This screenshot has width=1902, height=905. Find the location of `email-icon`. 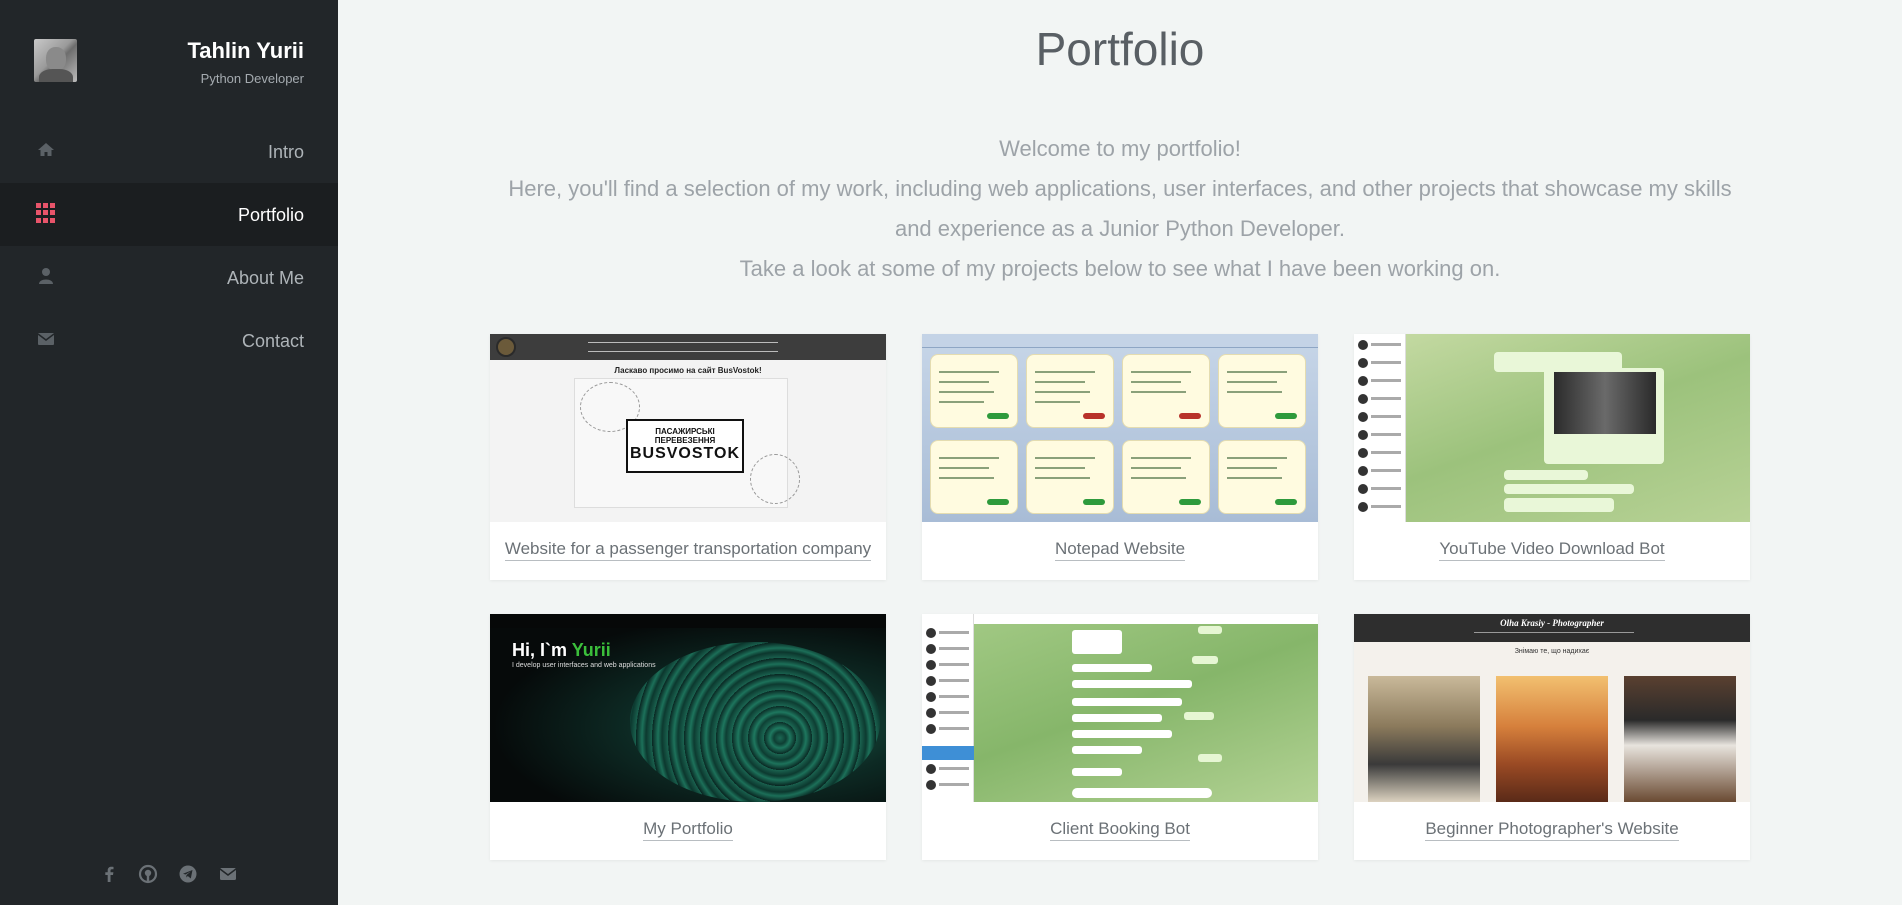

email-icon is located at coordinates (228, 874).